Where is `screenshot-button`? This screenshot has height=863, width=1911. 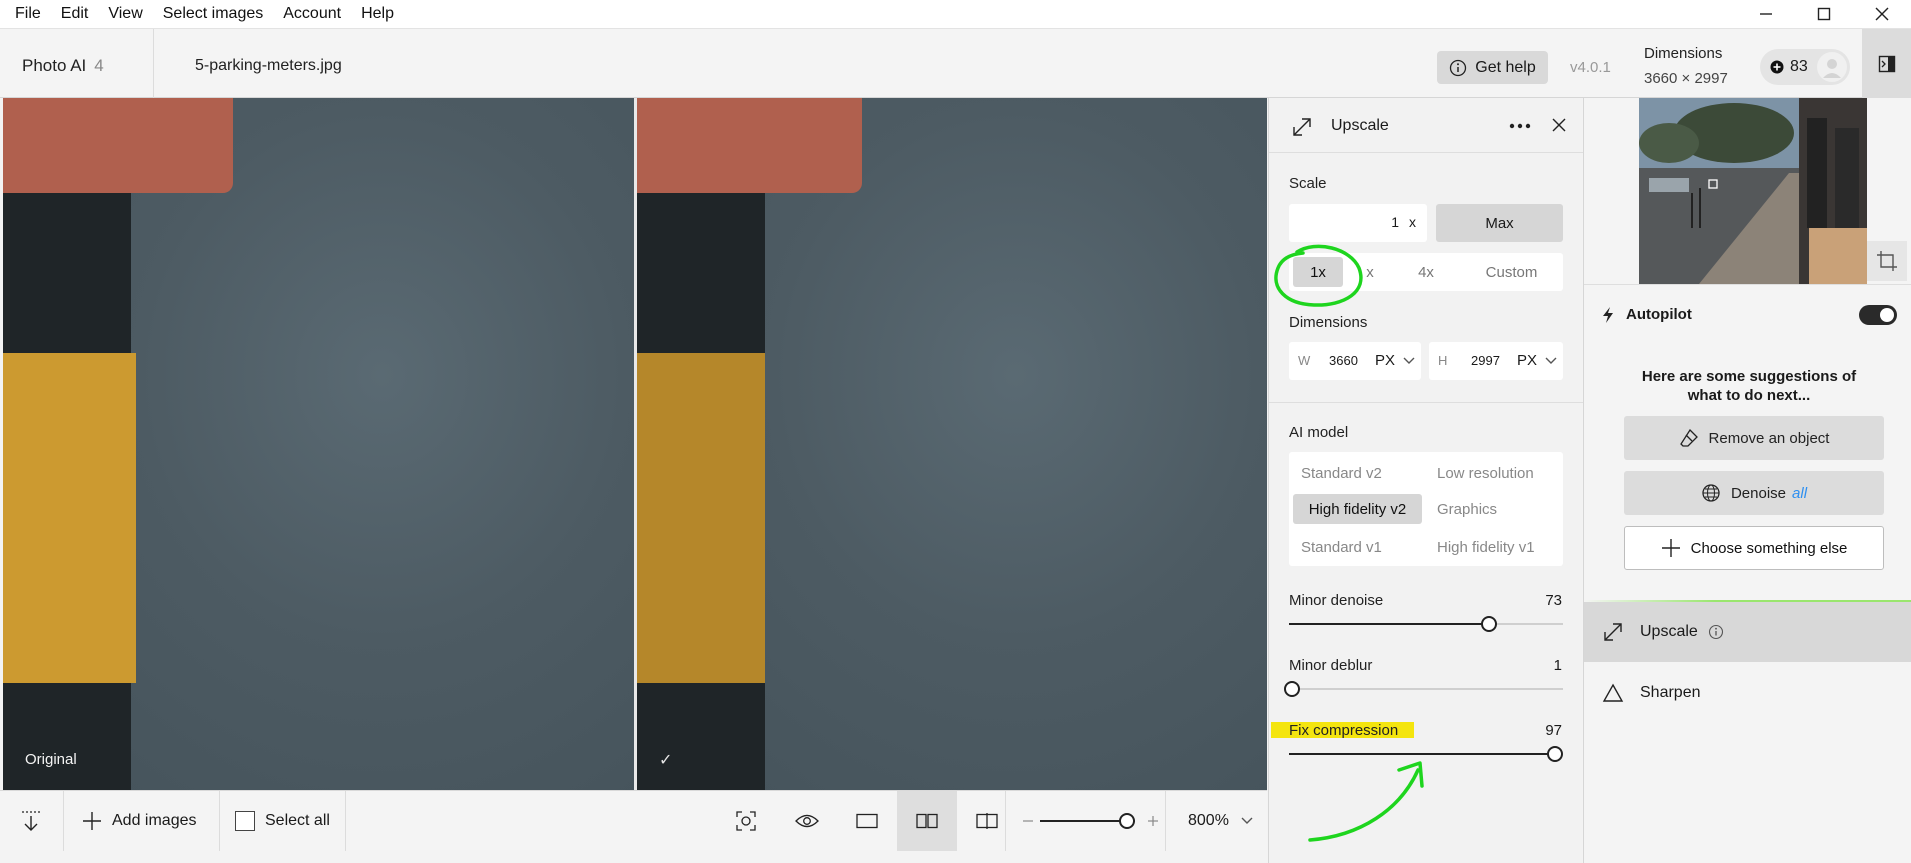
screenshot-button is located at coordinates (746, 821).